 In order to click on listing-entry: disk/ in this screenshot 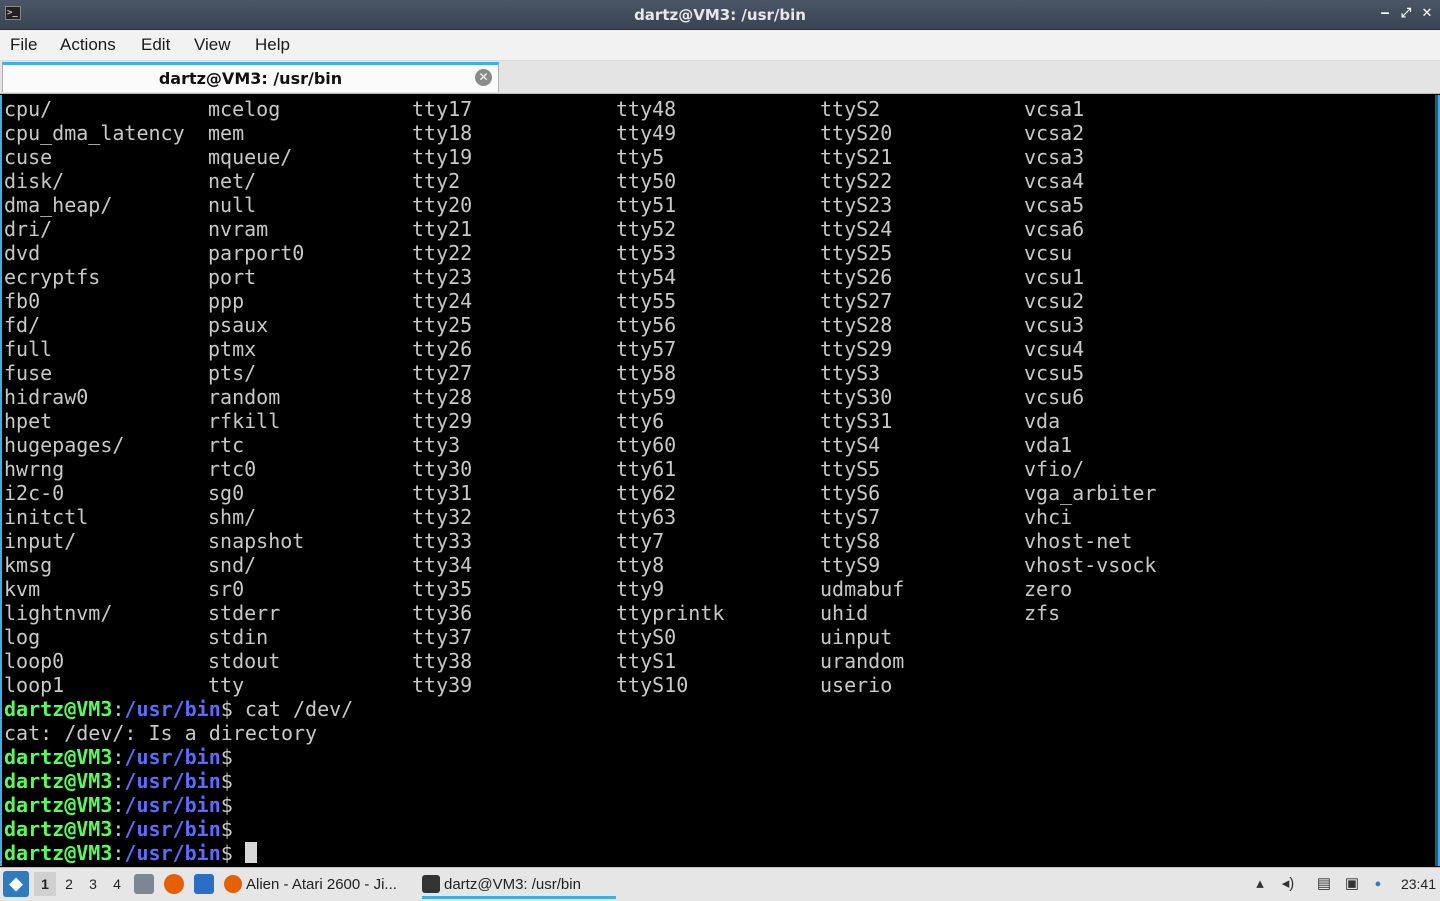, I will do `click(34, 181)`.